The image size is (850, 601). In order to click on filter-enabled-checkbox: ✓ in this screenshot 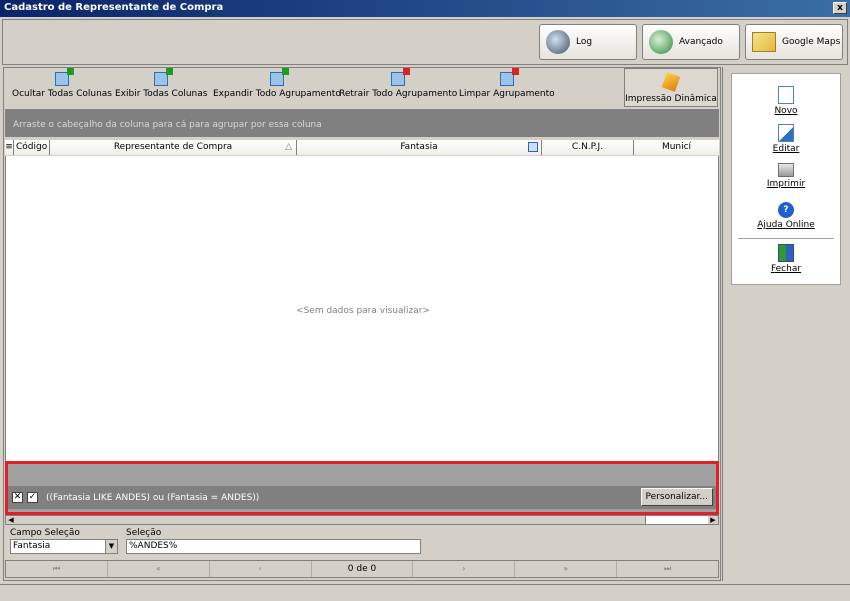, I will do `click(32, 497)`.